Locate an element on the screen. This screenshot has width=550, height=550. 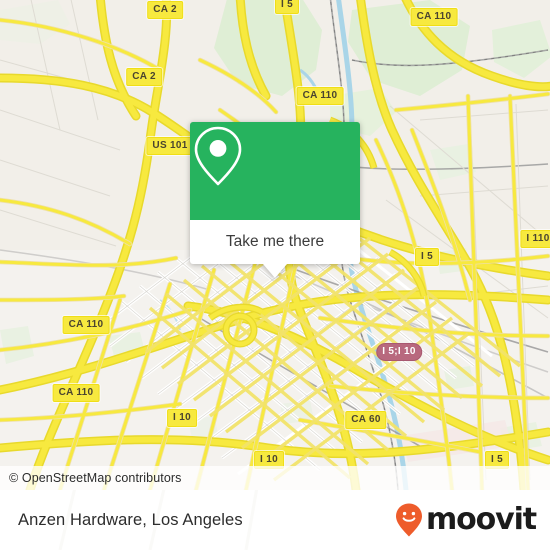
moovit-wordmark: moovit is located at coordinates (481, 519).